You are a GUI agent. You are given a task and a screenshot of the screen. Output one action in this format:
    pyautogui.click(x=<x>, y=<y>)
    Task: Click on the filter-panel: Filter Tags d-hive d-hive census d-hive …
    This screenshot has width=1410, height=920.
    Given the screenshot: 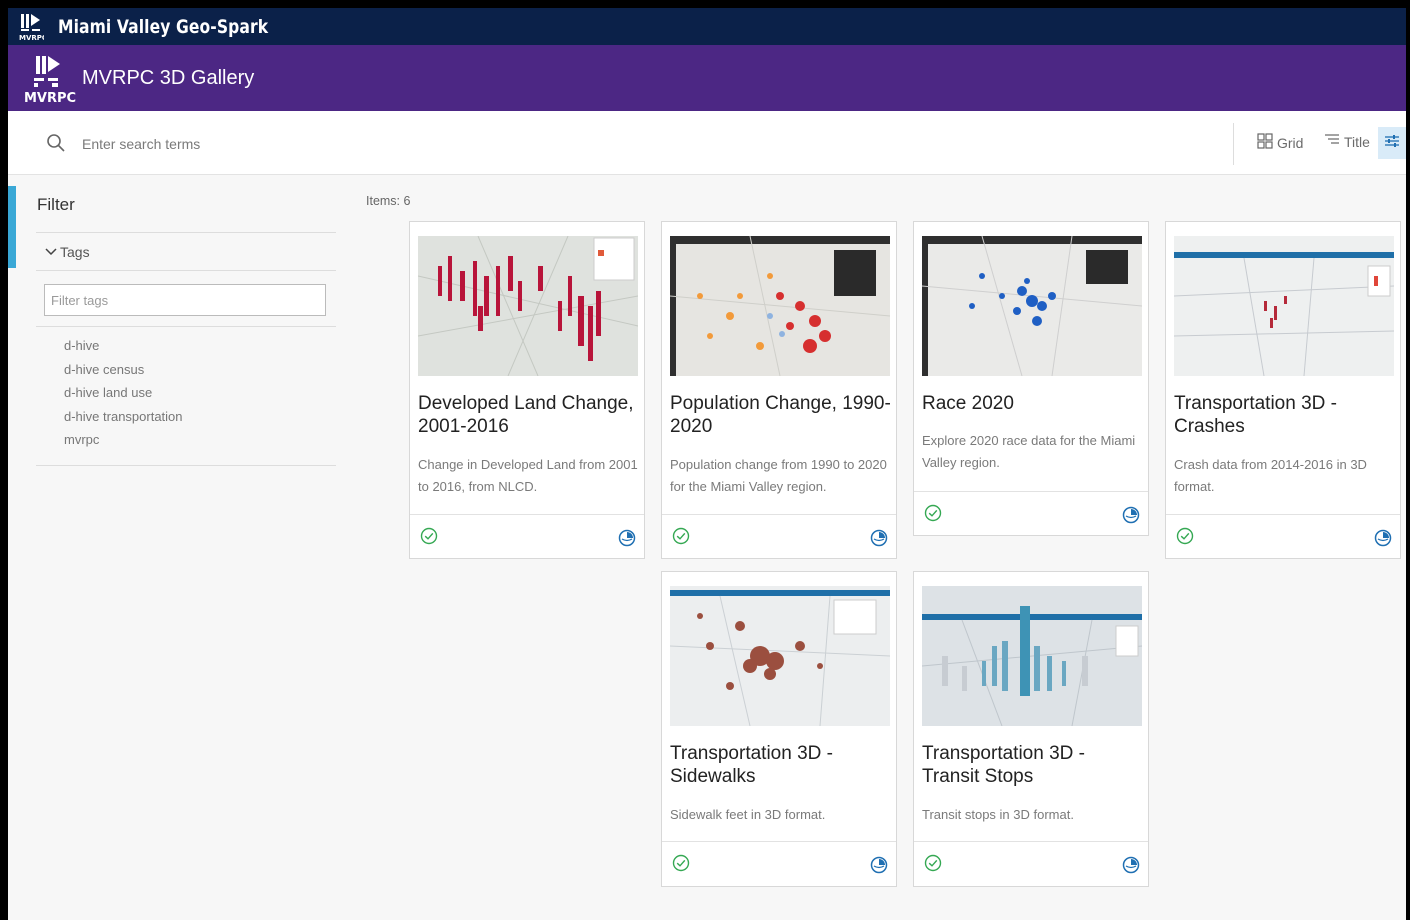 What is the action you would take?
    pyautogui.click(x=186, y=326)
    